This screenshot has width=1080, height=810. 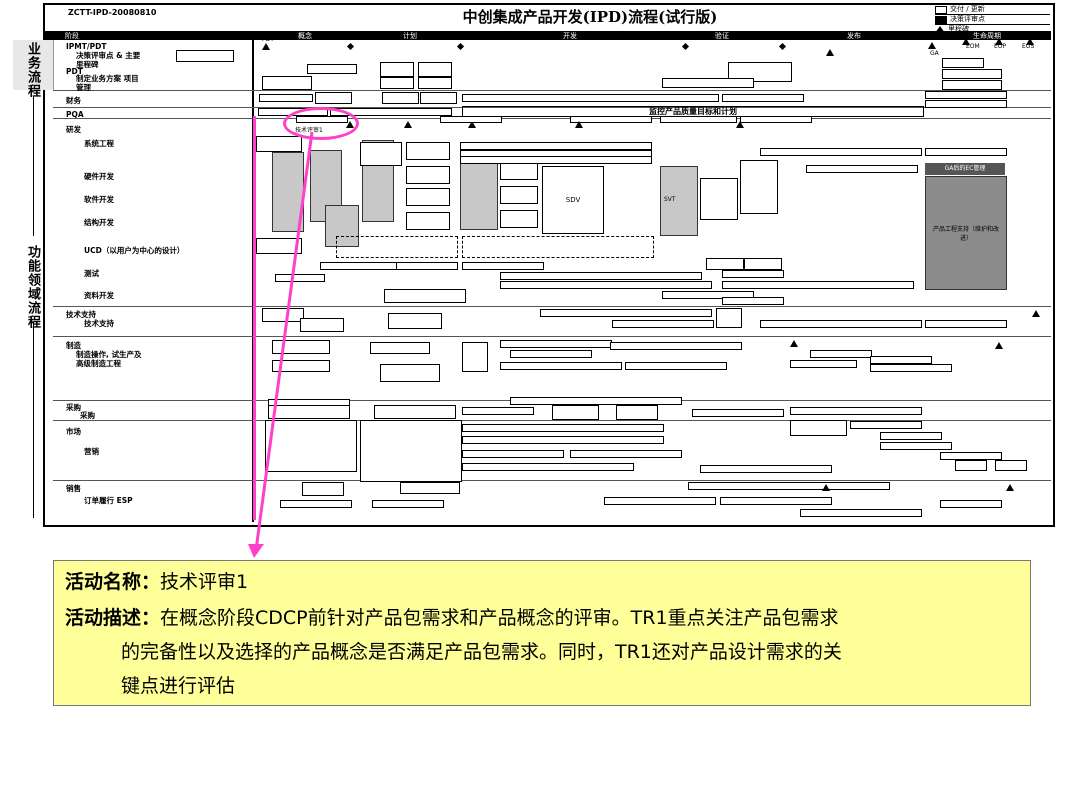 I want to click on milestone-pdt: PDT, so click(x=268, y=39).